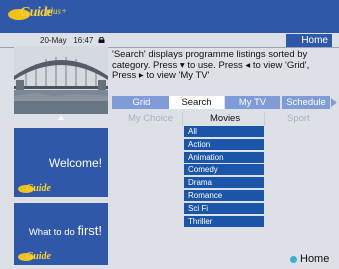 The image size is (339, 269). I want to click on tab-schedule: Schedule, so click(306, 102).